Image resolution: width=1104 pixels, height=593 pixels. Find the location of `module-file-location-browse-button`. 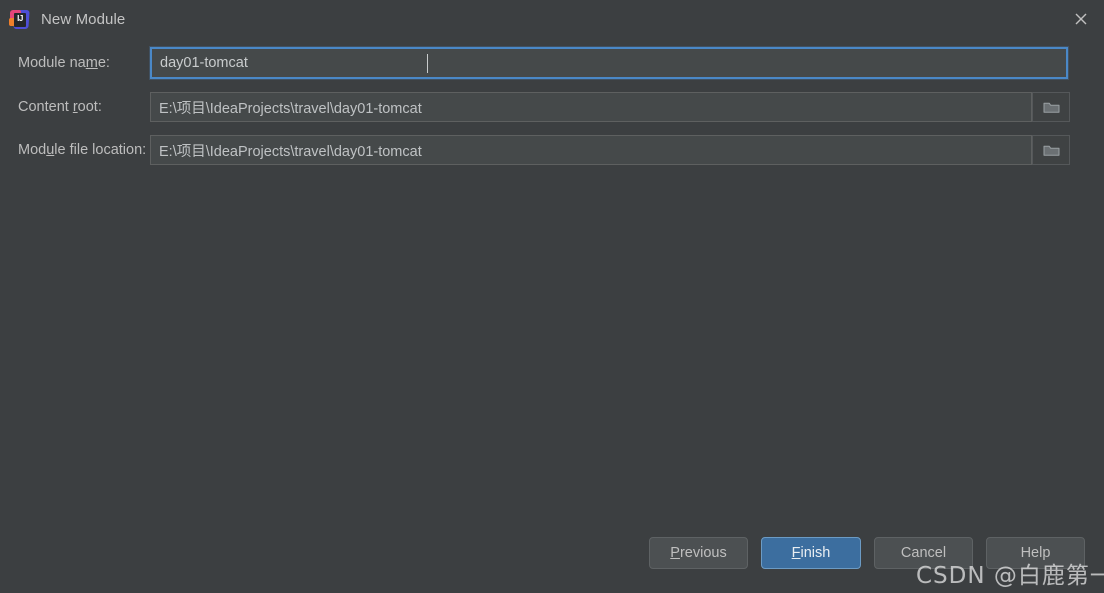

module-file-location-browse-button is located at coordinates (1051, 150).